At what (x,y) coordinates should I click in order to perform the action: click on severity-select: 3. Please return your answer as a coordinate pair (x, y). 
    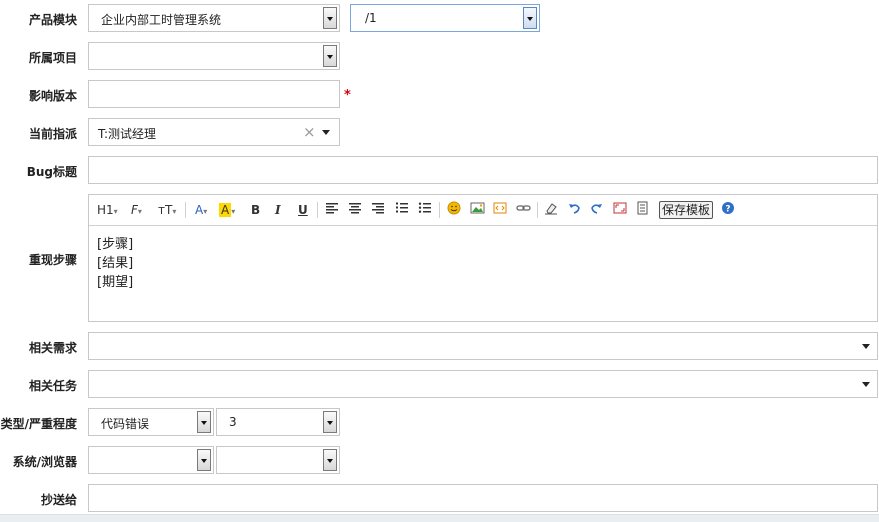
    Looking at the image, I should click on (278, 422).